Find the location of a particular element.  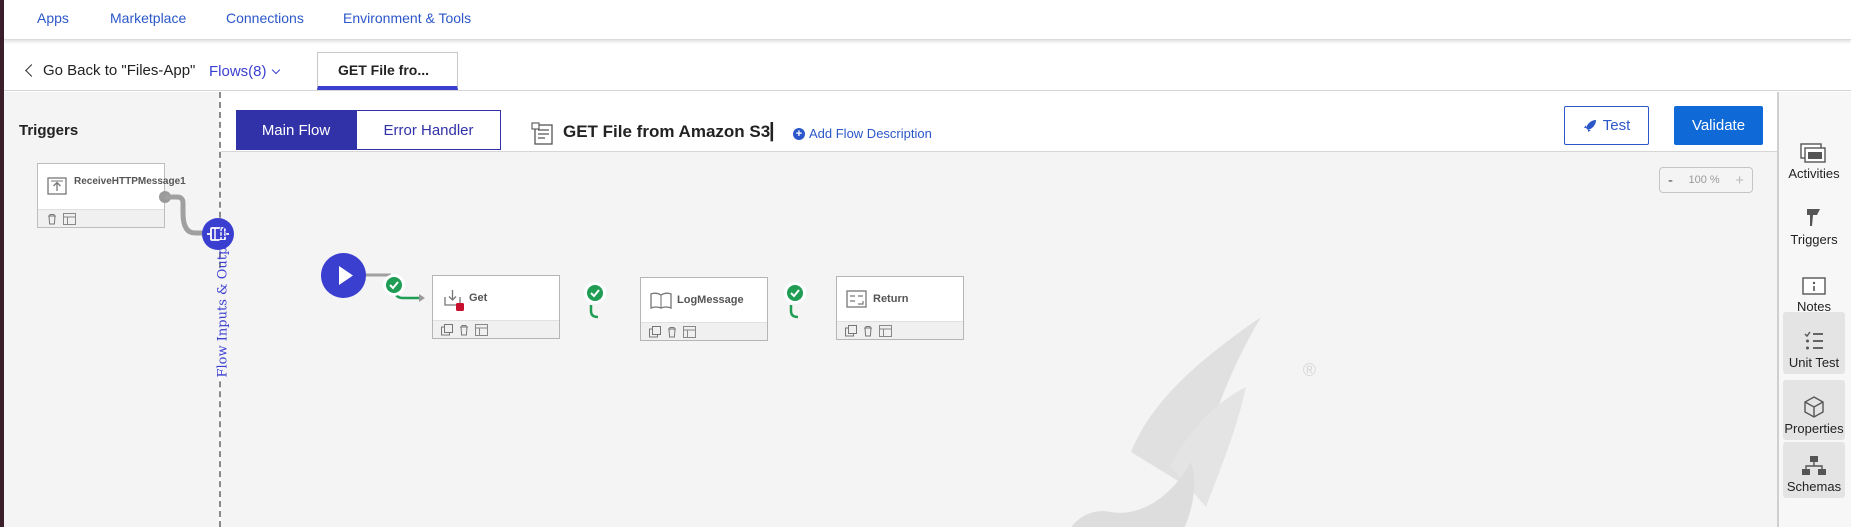

go-back-label: Go Back to "Files-App" is located at coordinates (119, 70).